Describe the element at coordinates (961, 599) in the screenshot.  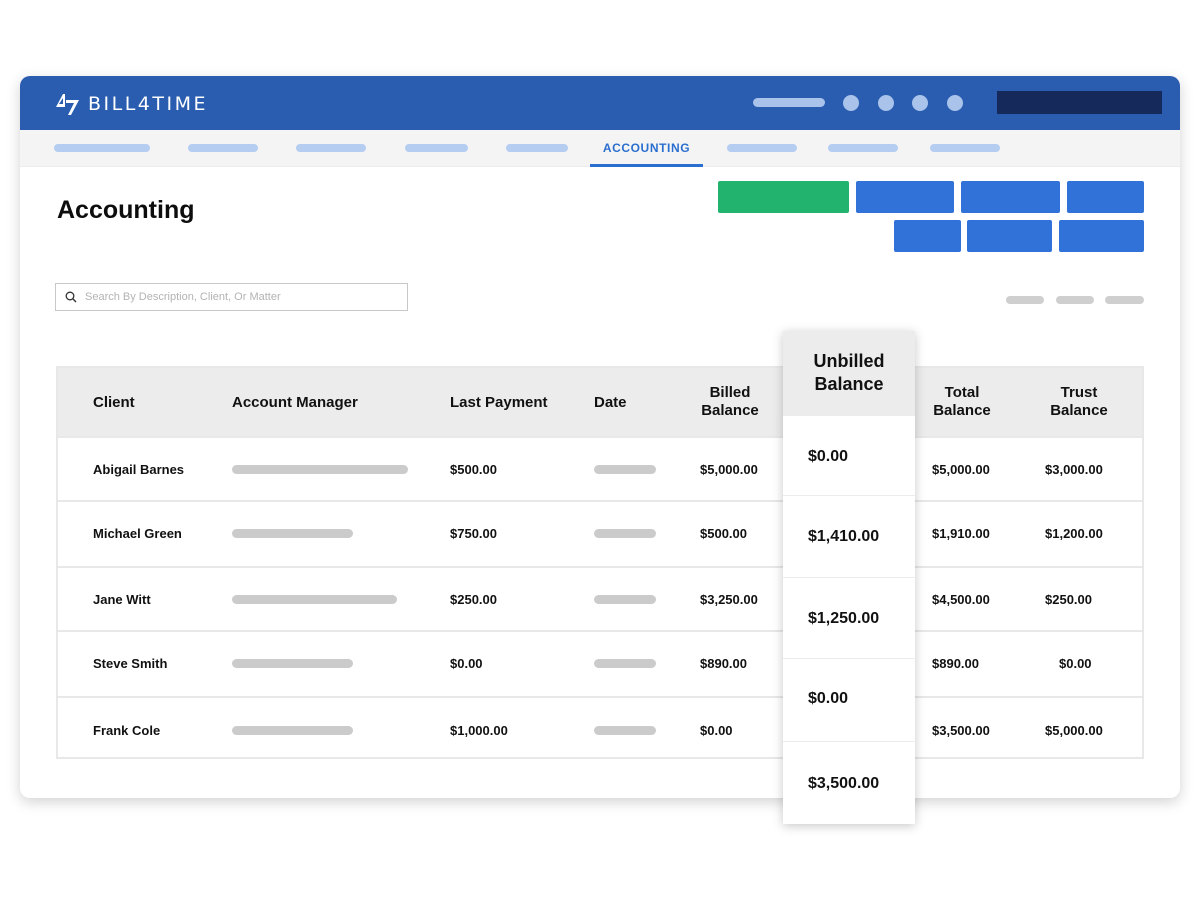
I see `total-balance: $4,500.00` at that location.